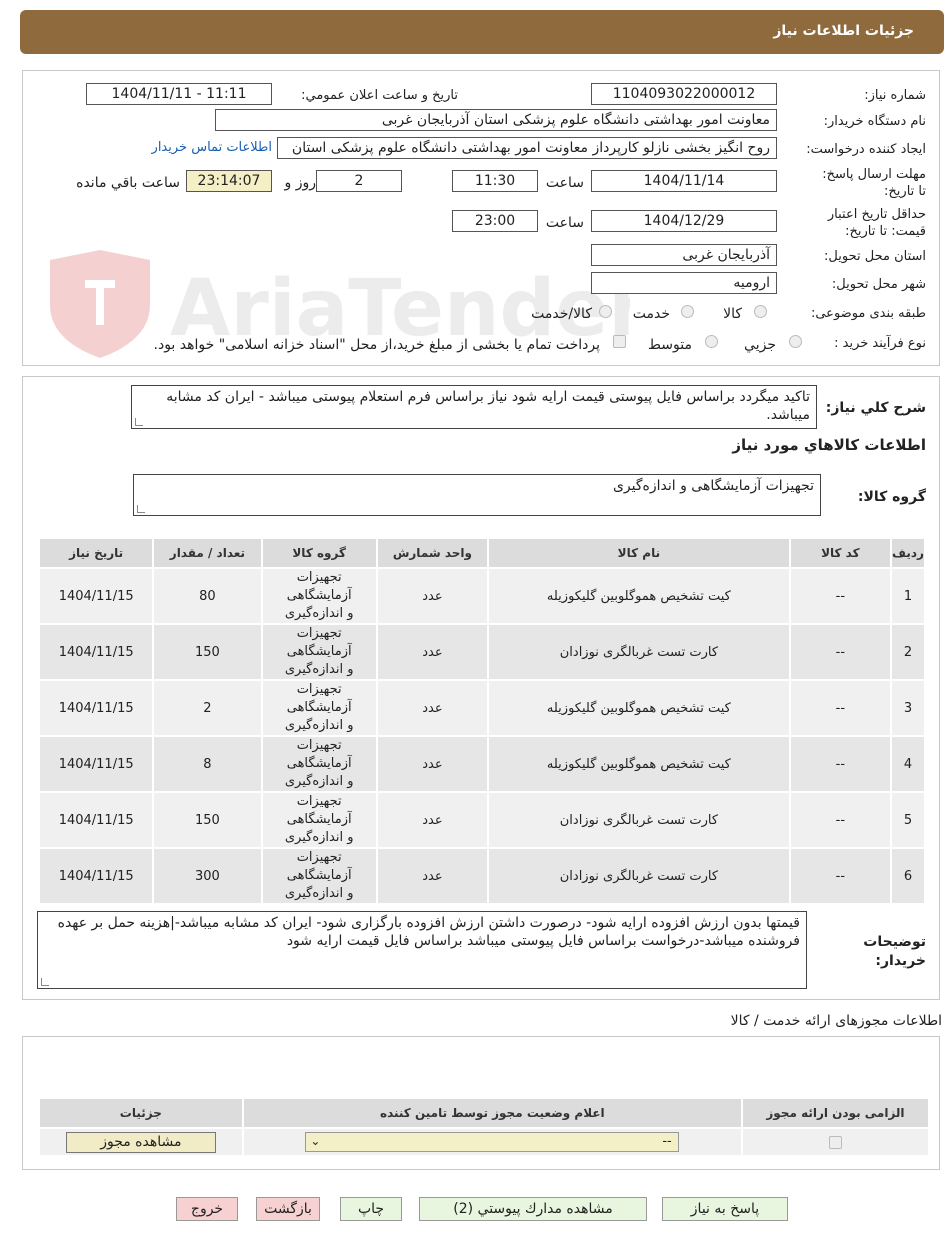  What do you see at coordinates (687, 311) in the screenshot?
I see `category-radio-service` at bounding box center [687, 311].